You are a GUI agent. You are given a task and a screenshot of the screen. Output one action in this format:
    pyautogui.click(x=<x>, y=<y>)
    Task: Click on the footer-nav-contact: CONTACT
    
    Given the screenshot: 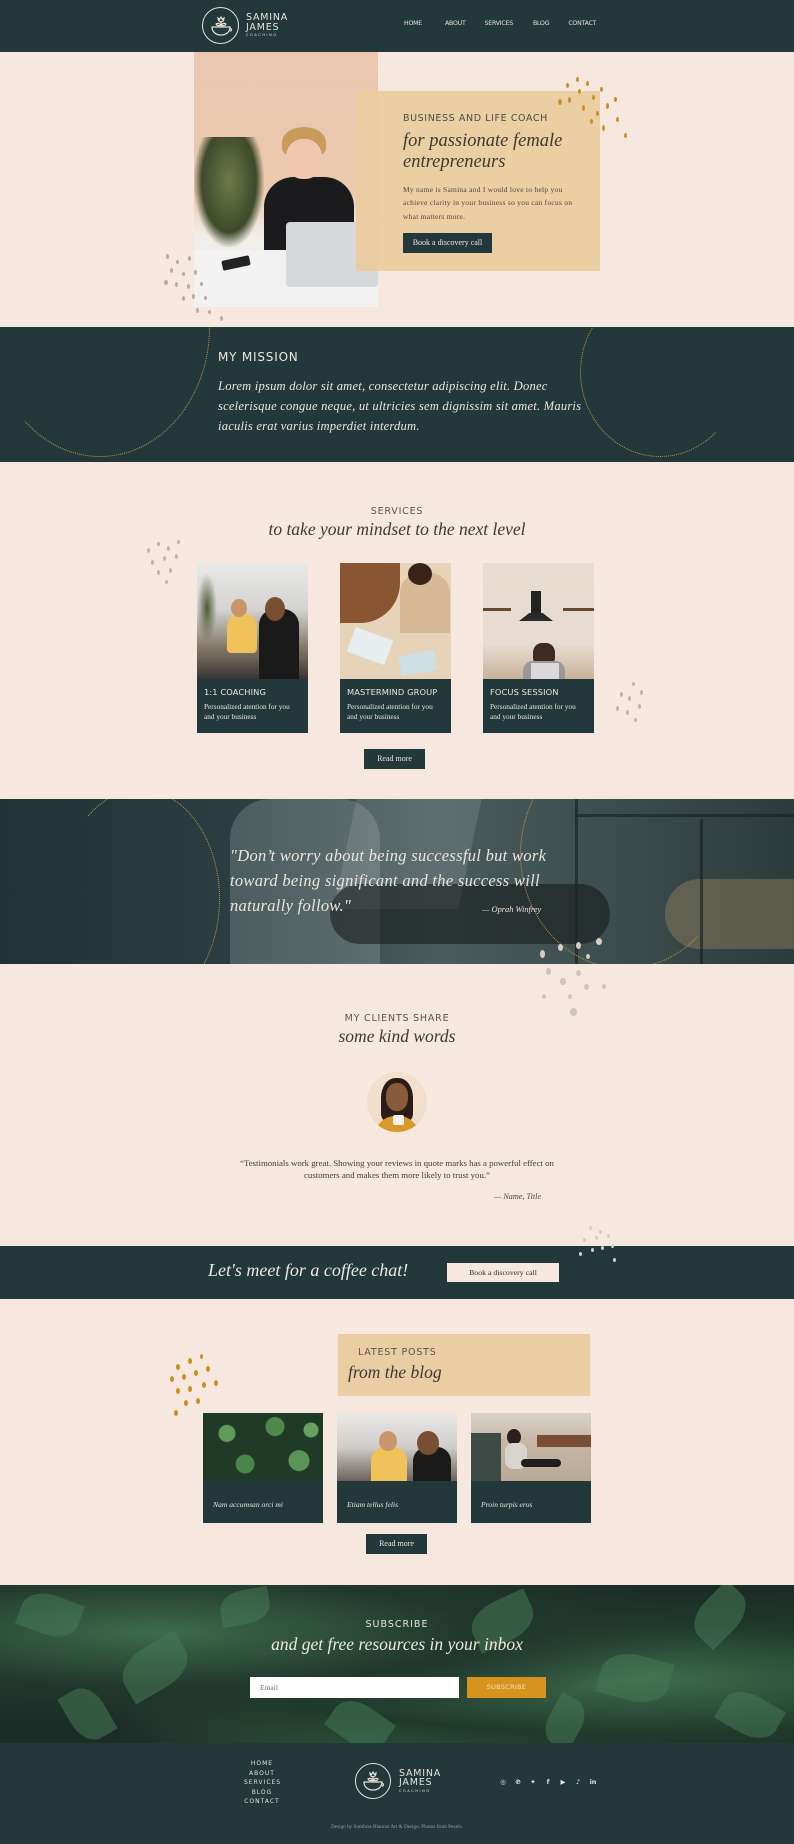 What is the action you would take?
    pyautogui.click(x=262, y=1802)
    